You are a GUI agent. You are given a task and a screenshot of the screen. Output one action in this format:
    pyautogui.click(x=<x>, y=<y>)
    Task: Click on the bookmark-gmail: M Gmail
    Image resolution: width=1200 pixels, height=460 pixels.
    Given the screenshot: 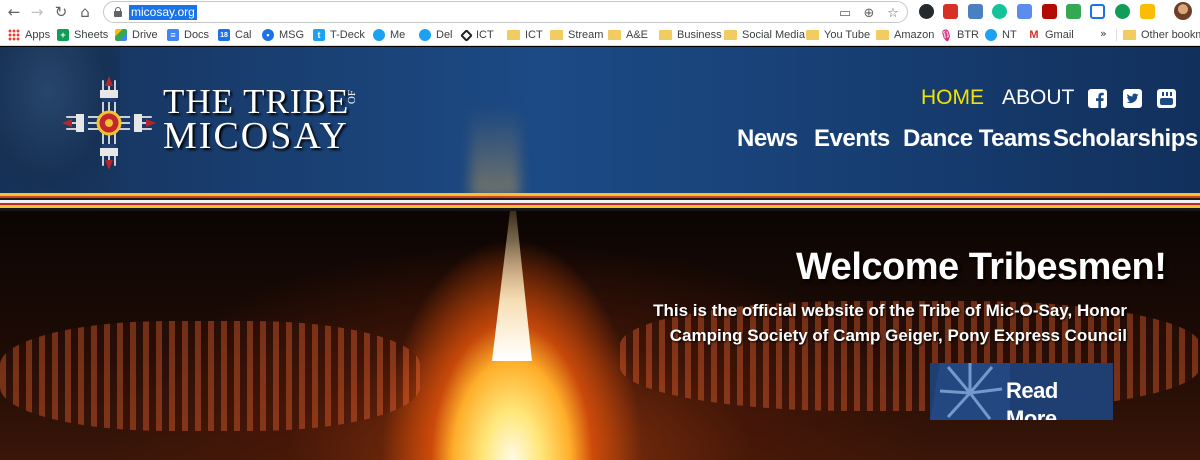 What is the action you would take?
    pyautogui.click(x=1051, y=35)
    